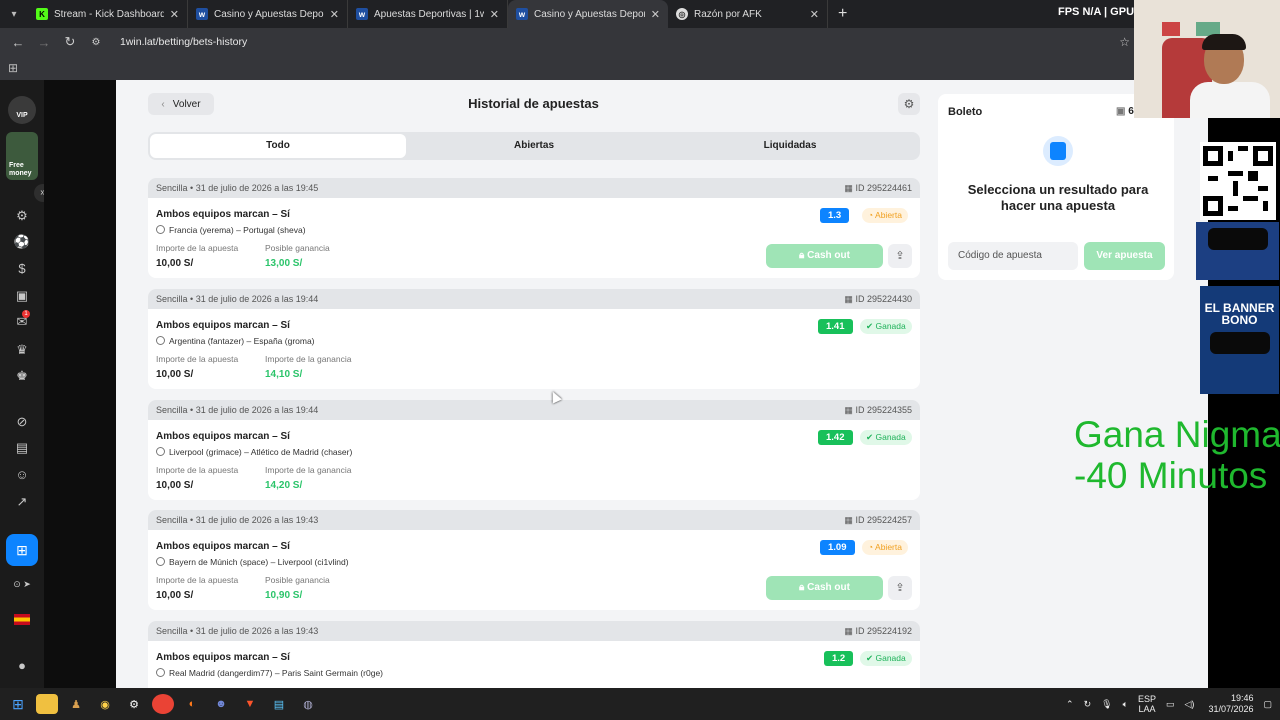 Image resolution: width=1280 pixels, height=720 pixels. Describe the element at coordinates (1124, 256) in the screenshot. I see `view-bet-button: Ver apuesta` at that location.